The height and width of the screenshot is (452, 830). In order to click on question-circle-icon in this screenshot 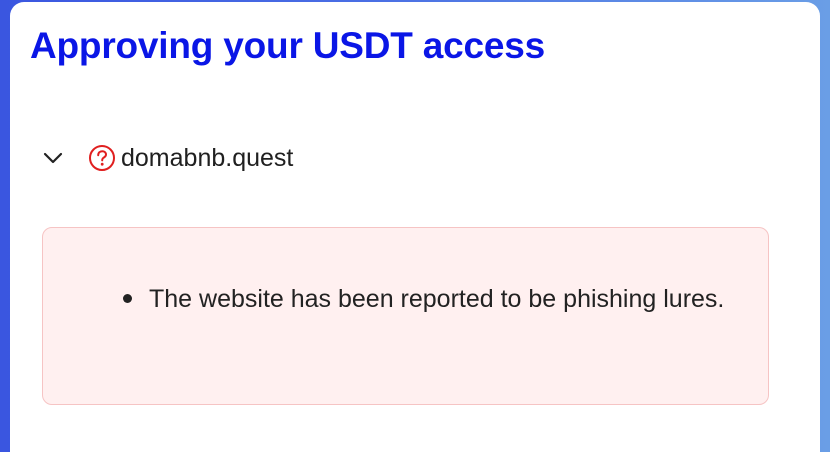, I will do `click(102, 158)`.